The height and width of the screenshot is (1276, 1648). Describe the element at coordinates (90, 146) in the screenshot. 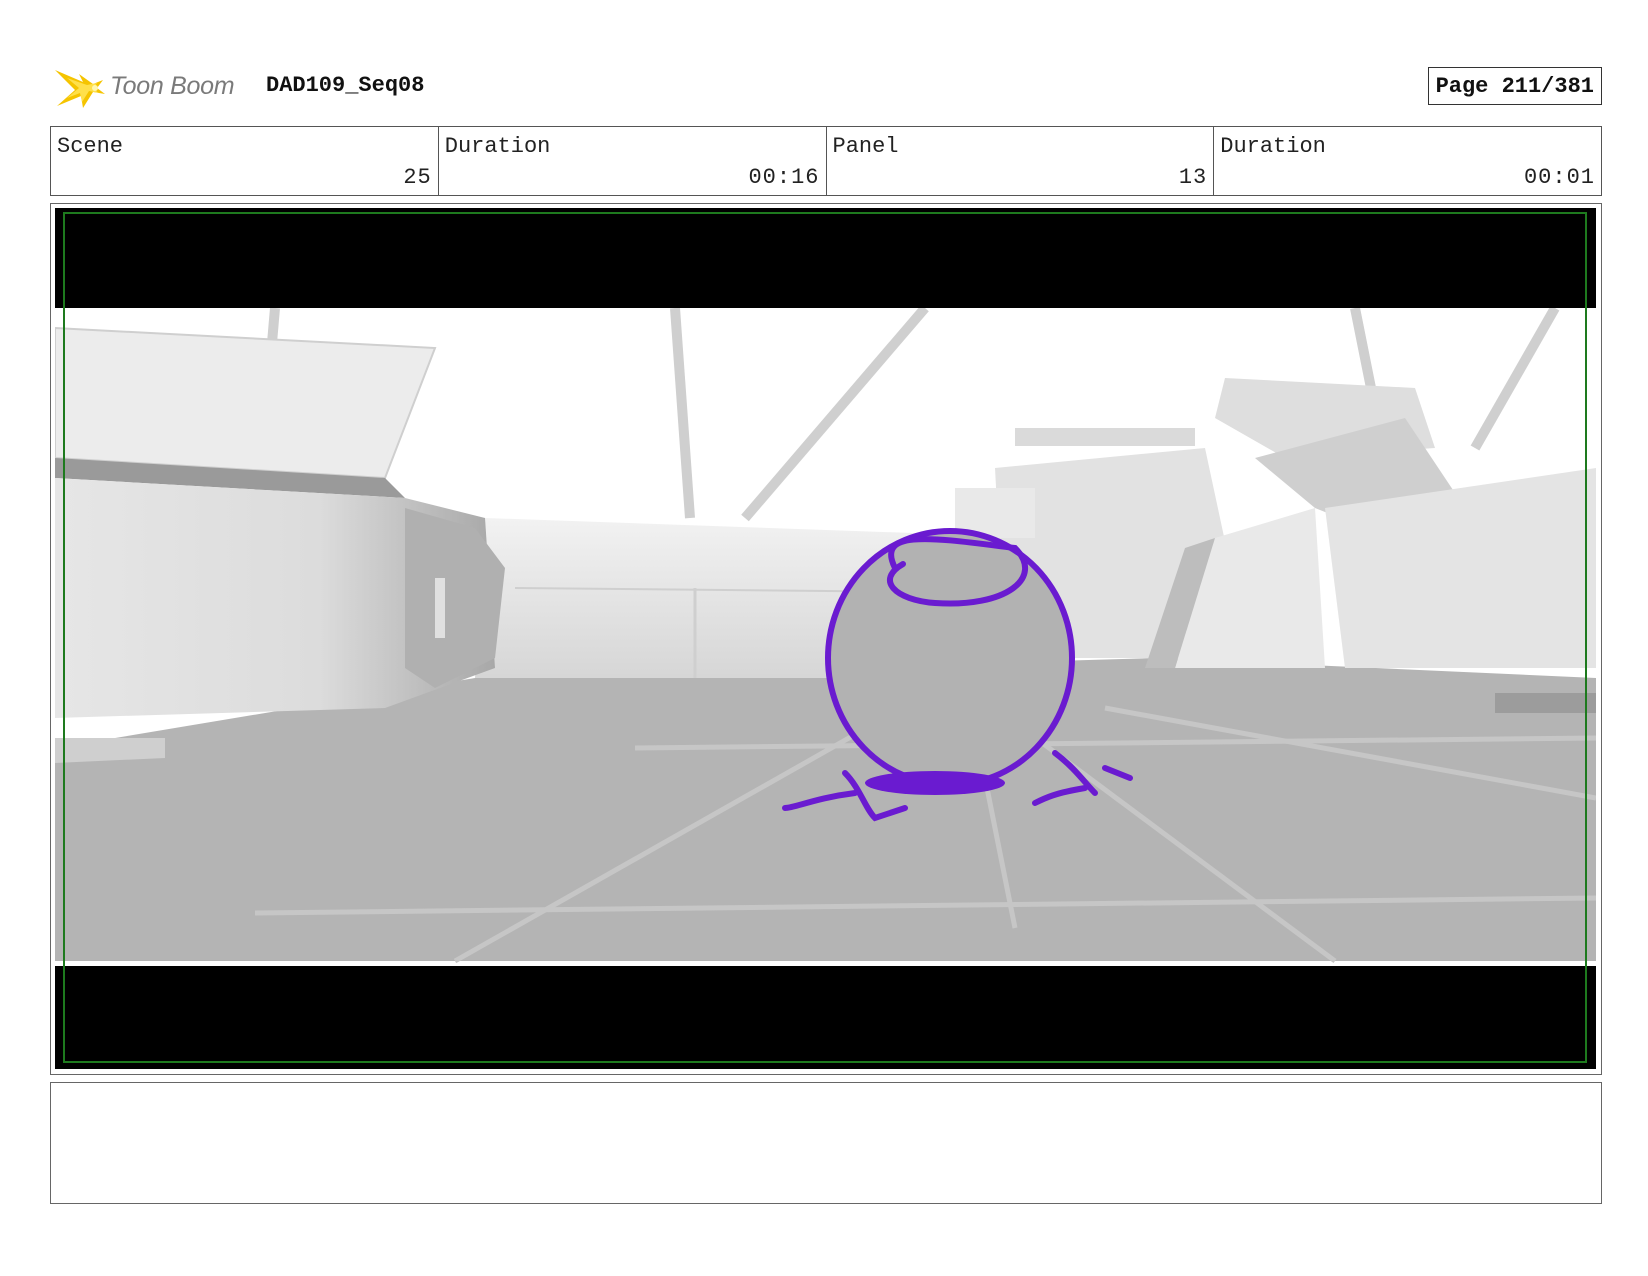

I see `scene-label: Scene` at that location.